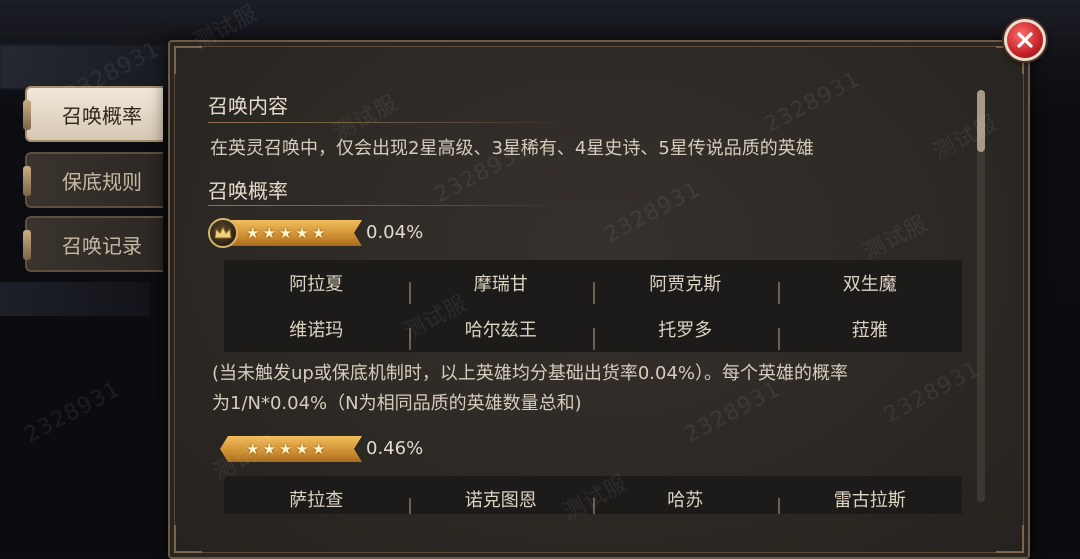 This screenshot has height=559, width=1080. Describe the element at coordinates (870, 333) in the screenshot. I see `hero-name: 菈雅` at that location.